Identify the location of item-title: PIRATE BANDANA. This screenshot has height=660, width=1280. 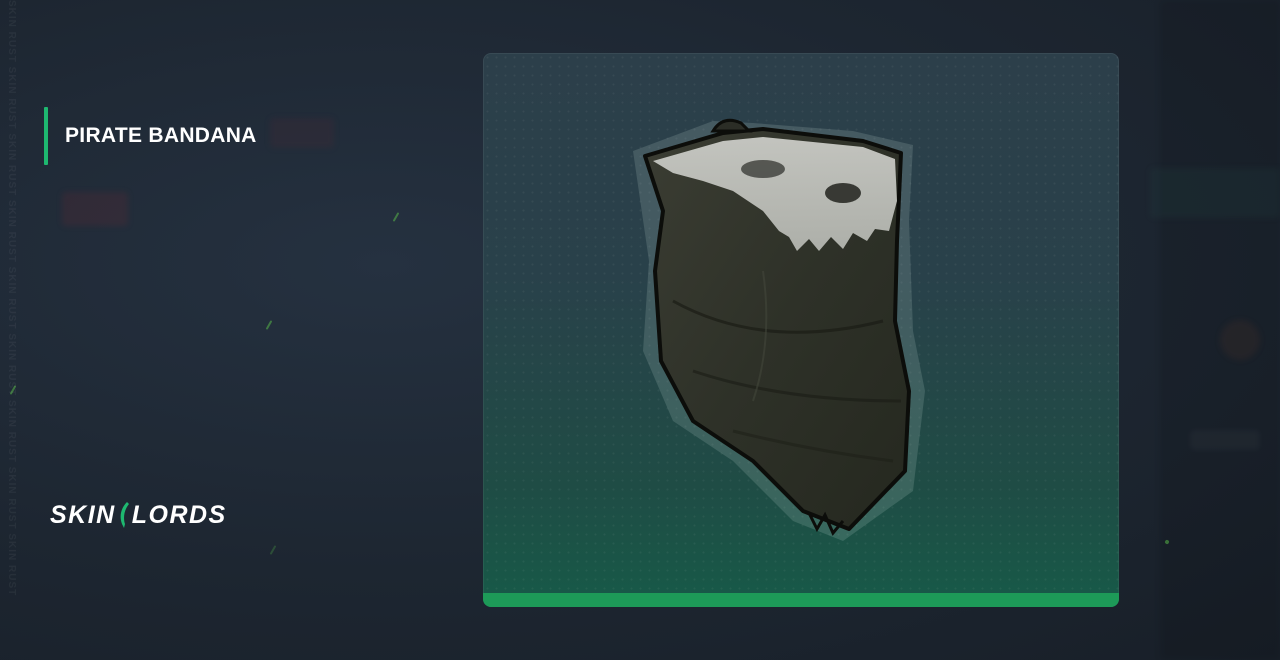
(161, 135).